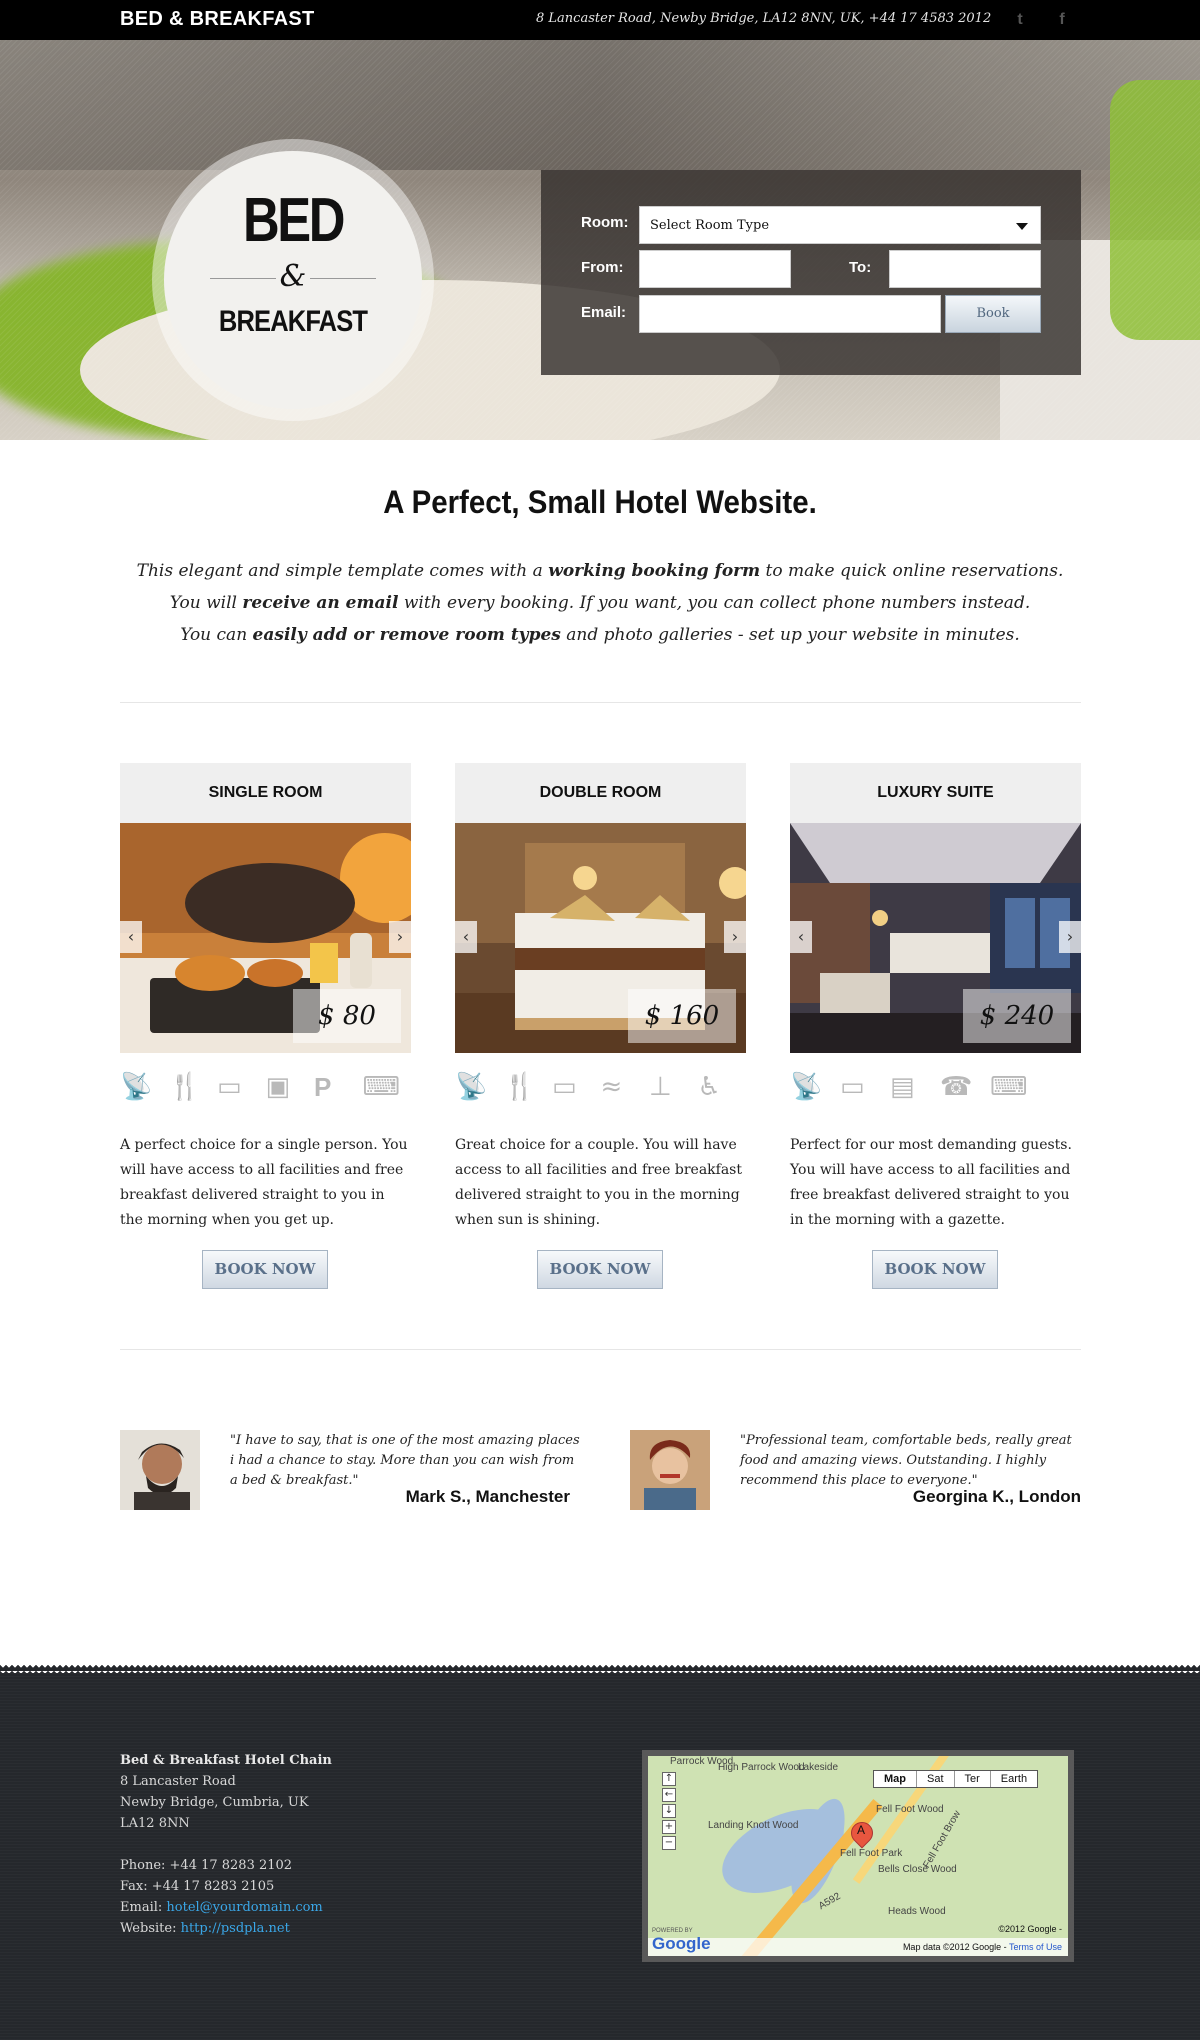 This screenshot has width=1200, height=2040. What do you see at coordinates (265, 938) in the screenshot?
I see `room-photo-single: ‹ › $ 80` at bounding box center [265, 938].